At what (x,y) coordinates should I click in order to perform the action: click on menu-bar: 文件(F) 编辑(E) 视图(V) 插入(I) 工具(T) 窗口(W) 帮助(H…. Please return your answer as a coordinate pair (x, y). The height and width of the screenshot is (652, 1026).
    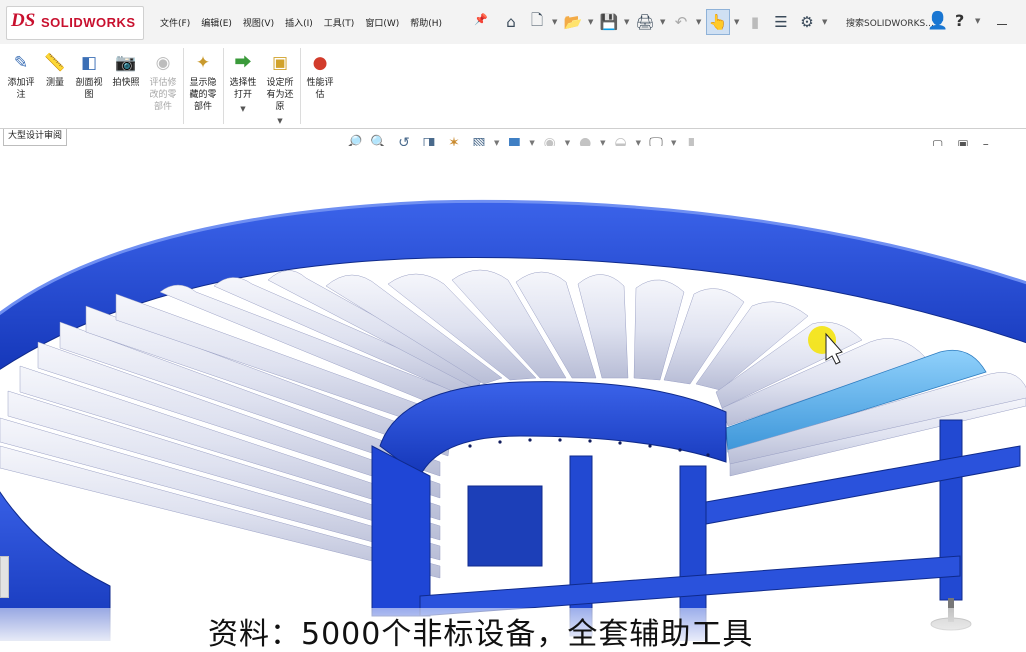
    Looking at the image, I should click on (301, 22).